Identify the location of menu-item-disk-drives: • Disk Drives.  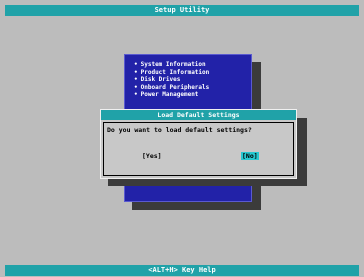
(171, 80).